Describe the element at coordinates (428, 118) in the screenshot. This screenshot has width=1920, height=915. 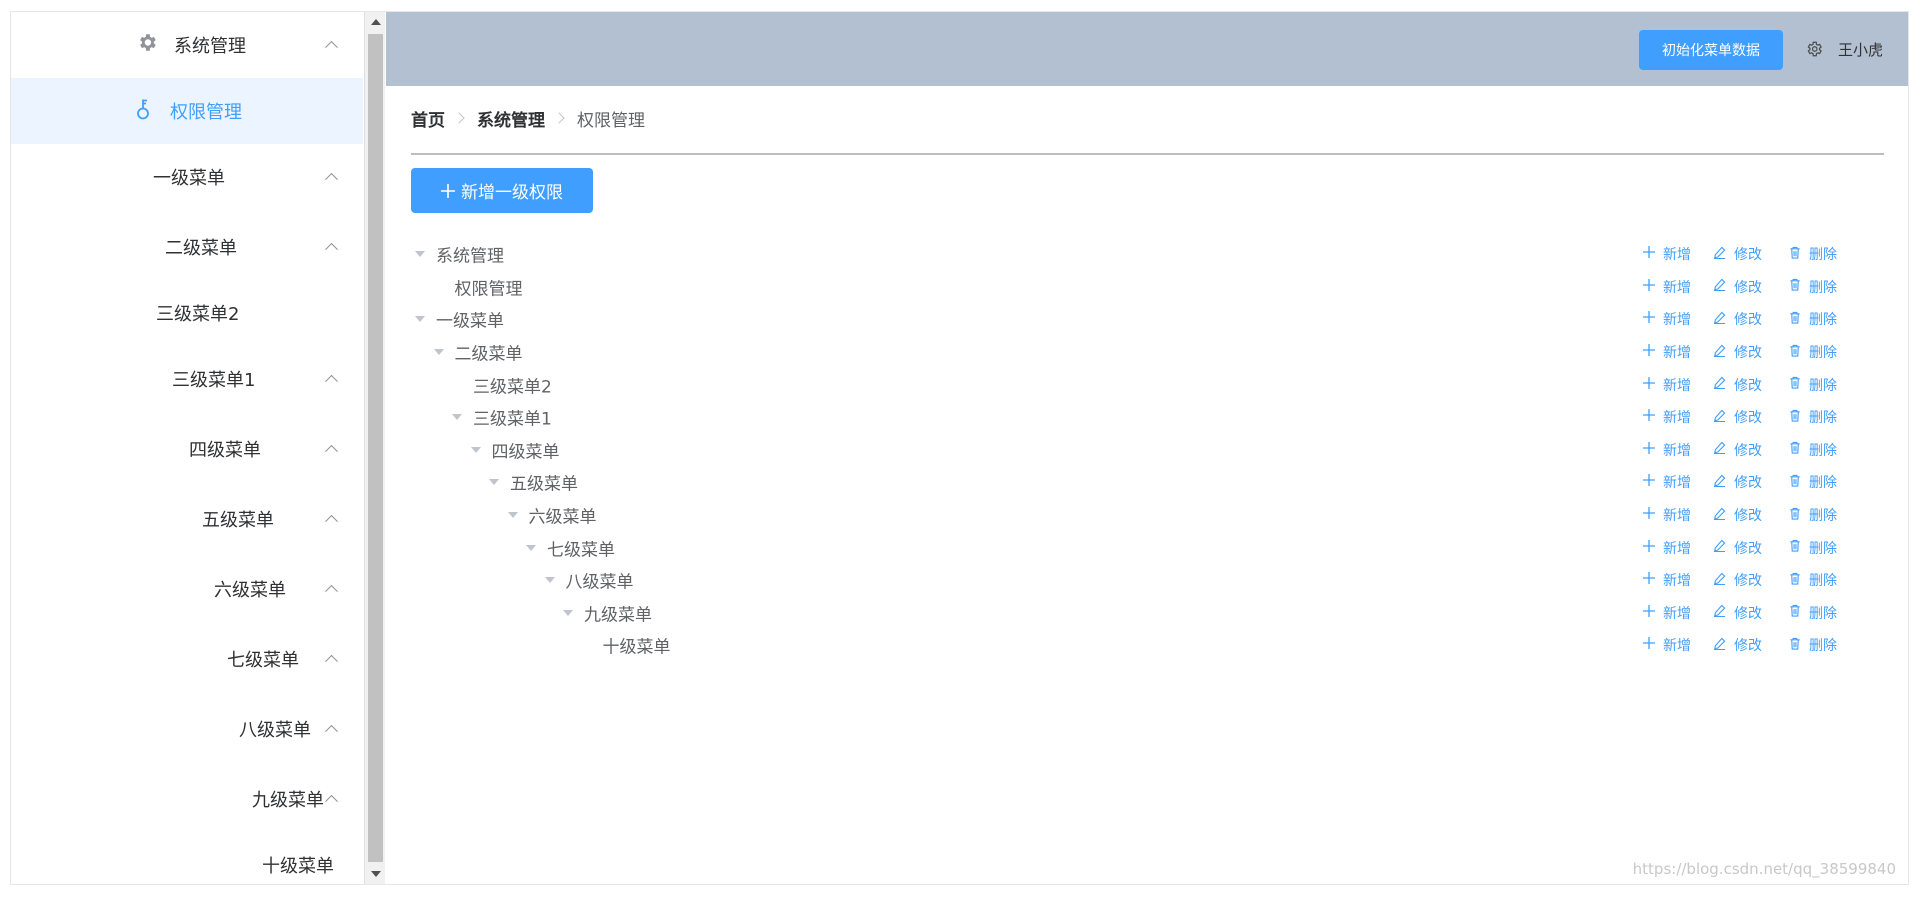
I see `breadcrumb-home: 首页` at that location.